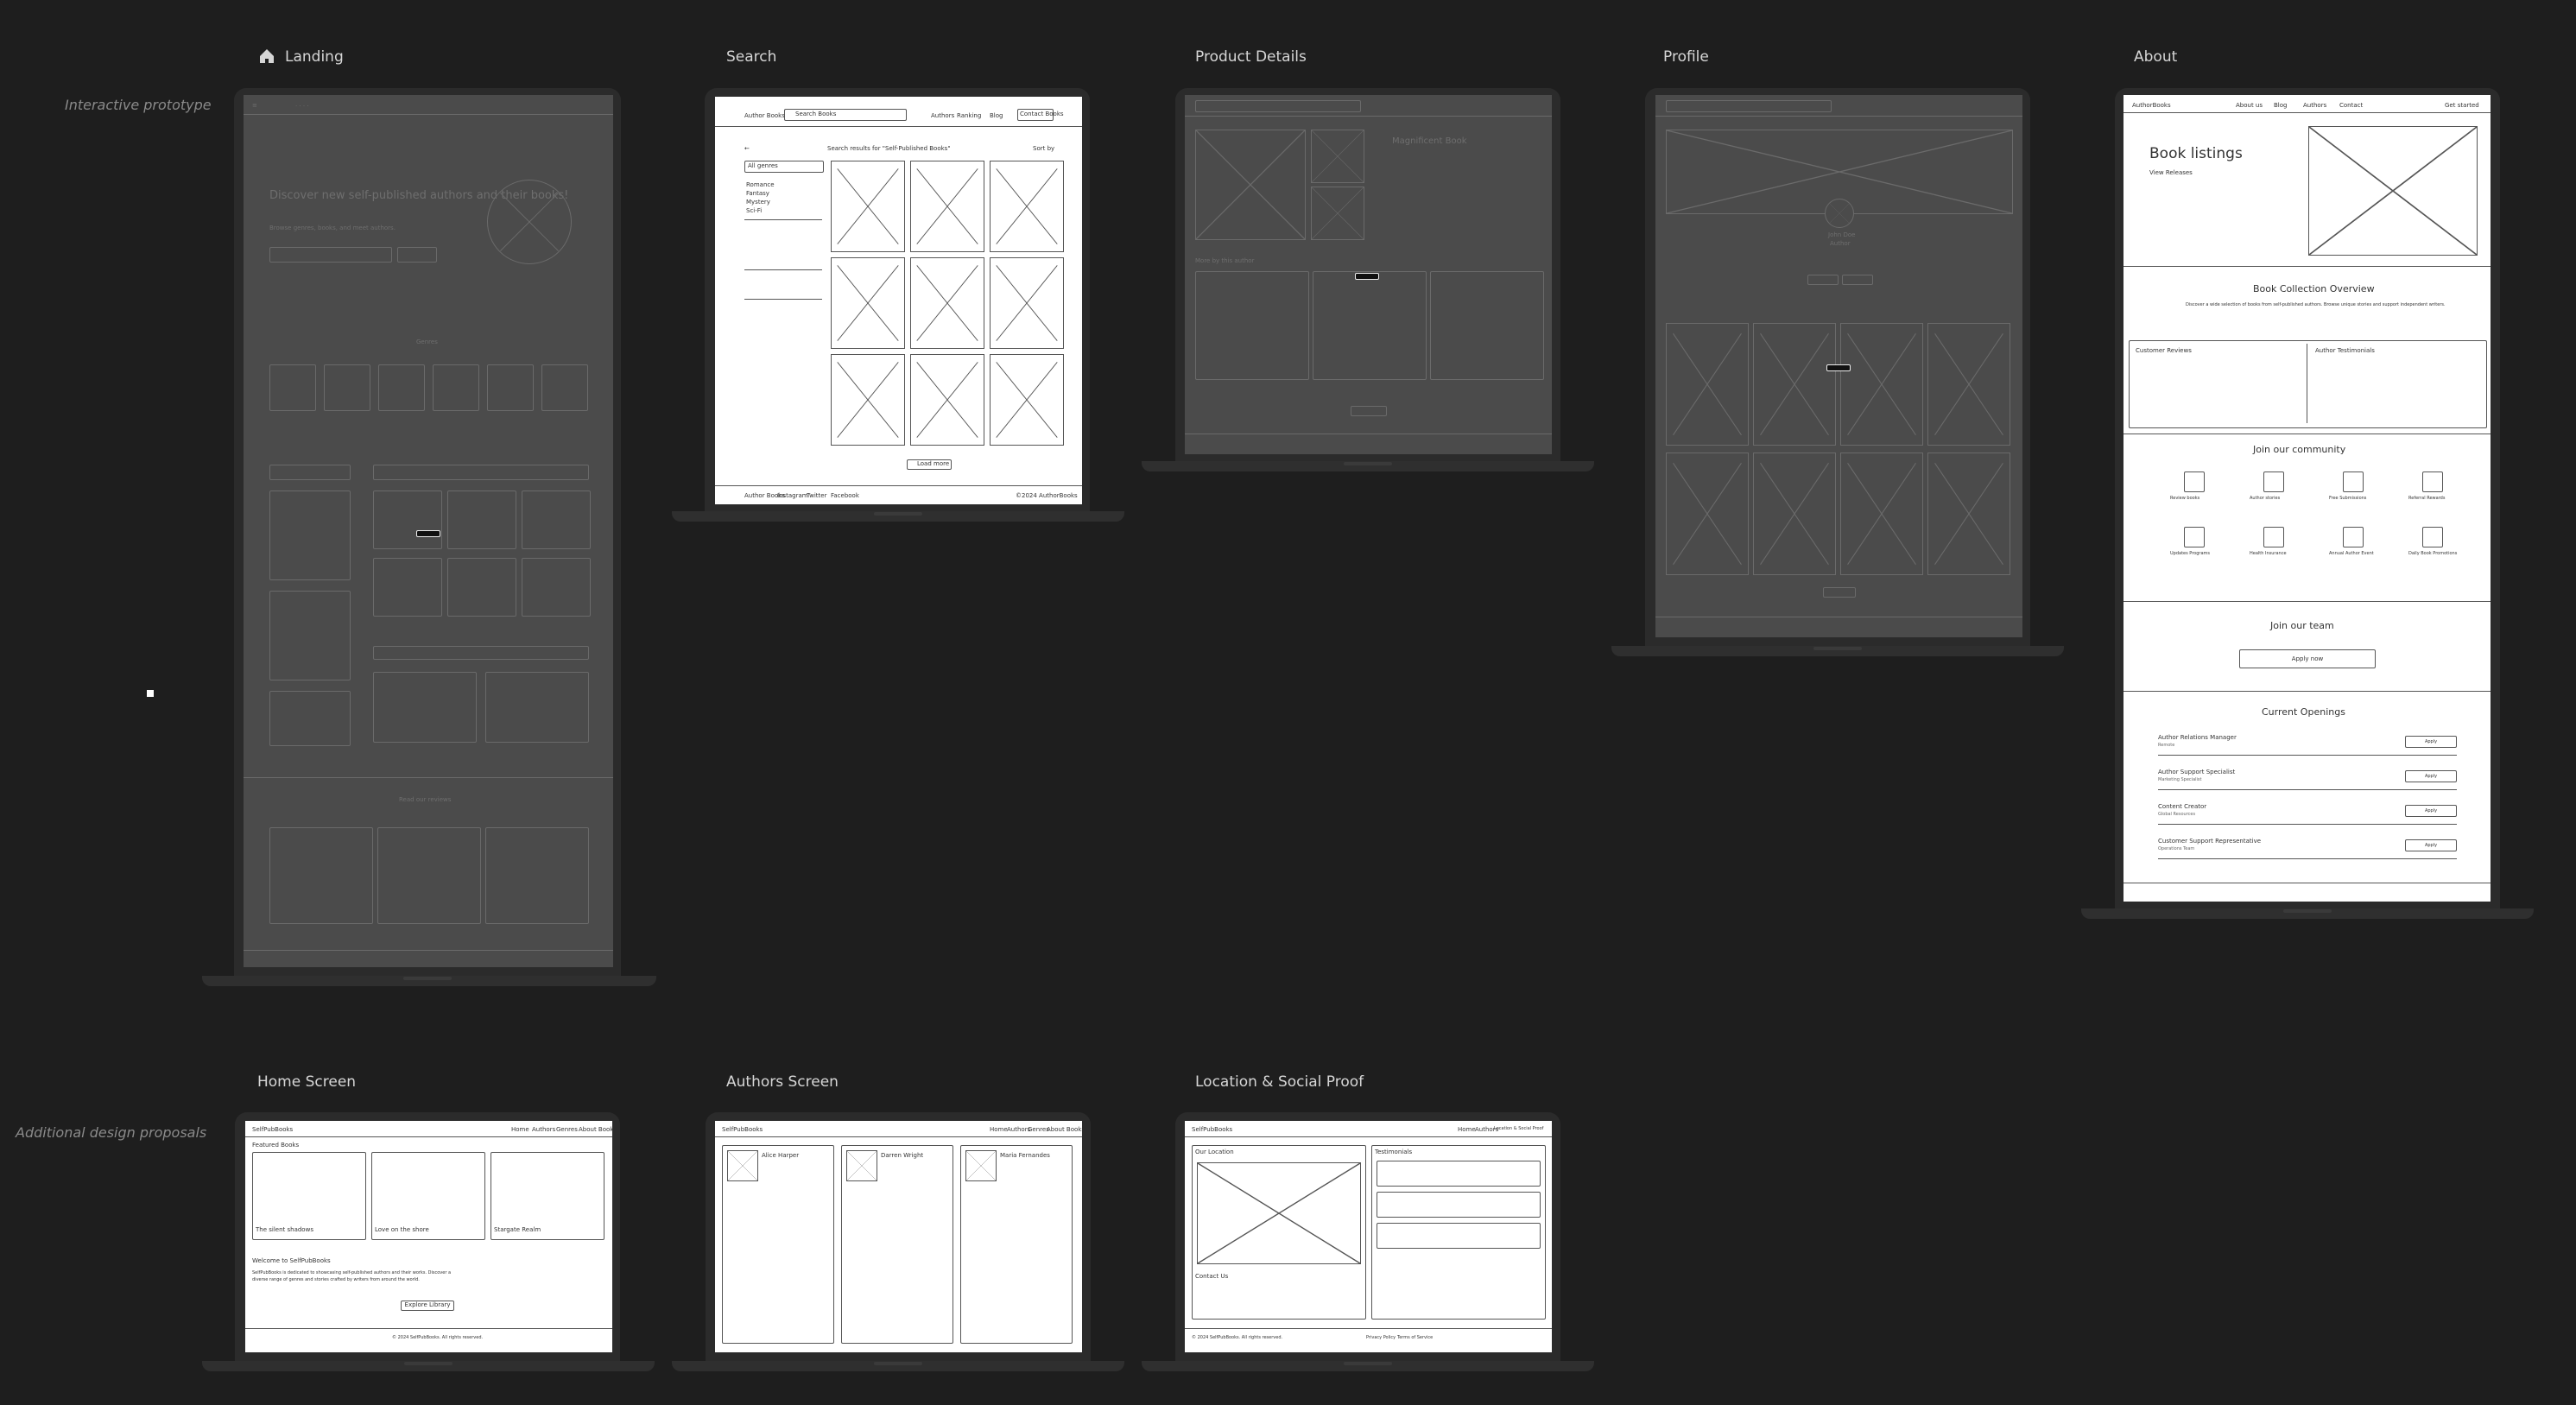  Describe the element at coordinates (2249, 105) in the screenshot. I see `nav-link: About us` at that location.